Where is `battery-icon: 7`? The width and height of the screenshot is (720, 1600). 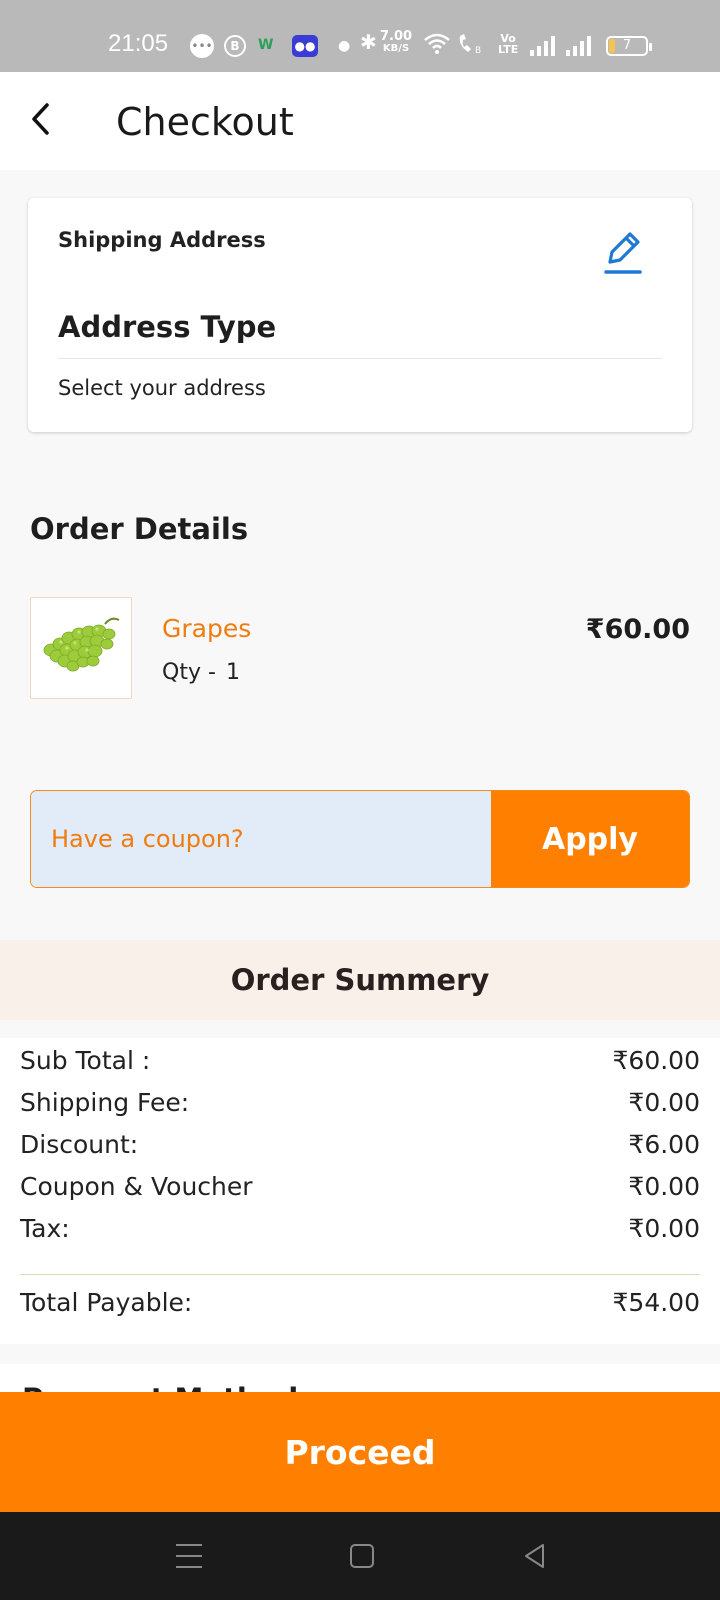 battery-icon: 7 is located at coordinates (629, 46).